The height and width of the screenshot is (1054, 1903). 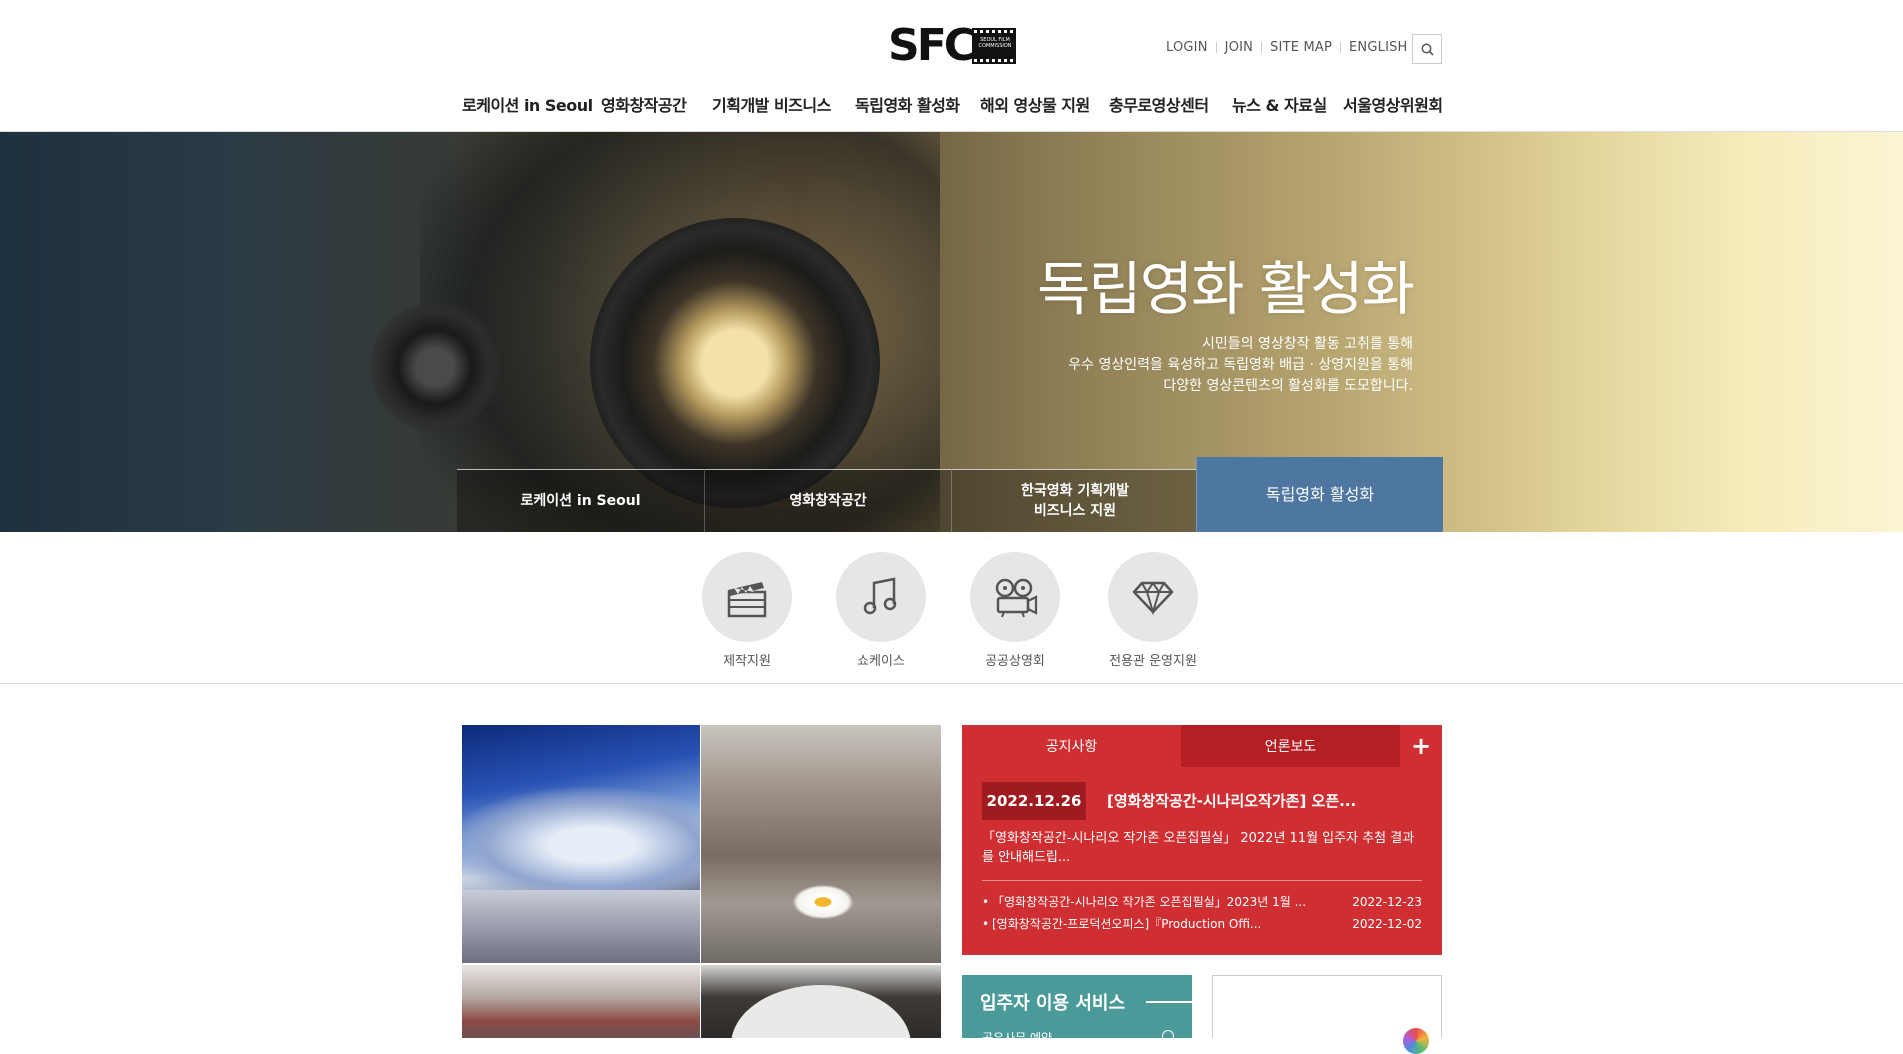 What do you see at coordinates (907, 104) in the screenshot?
I see `nav-item-indie-film: 독립영화 활성화` at bounding box center [907, 104].